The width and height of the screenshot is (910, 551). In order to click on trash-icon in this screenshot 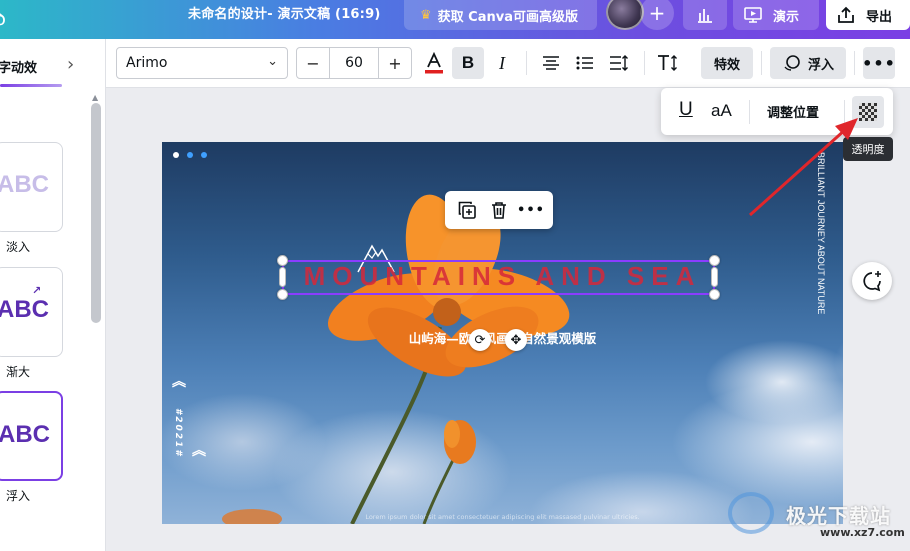, I will do `click(499, 210)`.